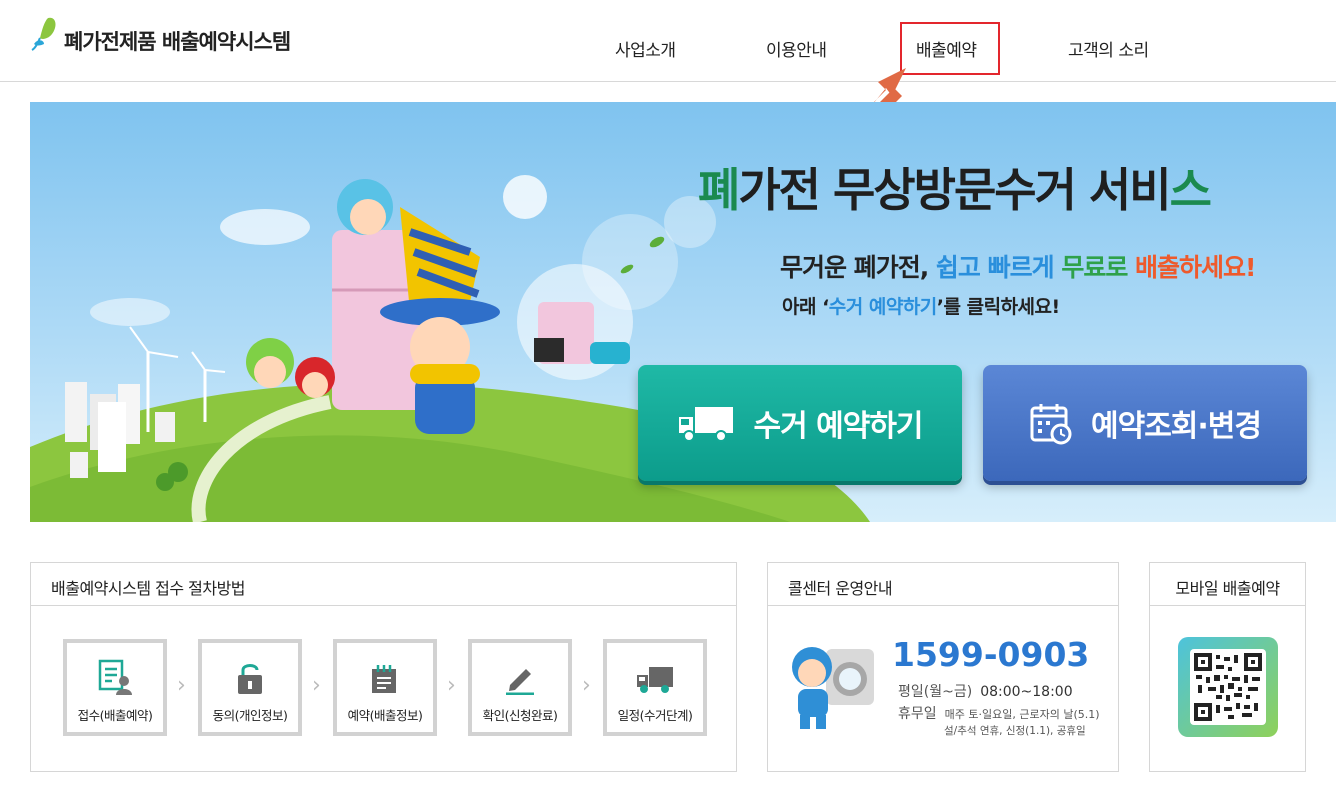 This screenshot has width=1336, height=807. Describe the element at coordinates (1195, 267) in the screenshot. I see `subline-part-d: 배출하세요!` at that location.